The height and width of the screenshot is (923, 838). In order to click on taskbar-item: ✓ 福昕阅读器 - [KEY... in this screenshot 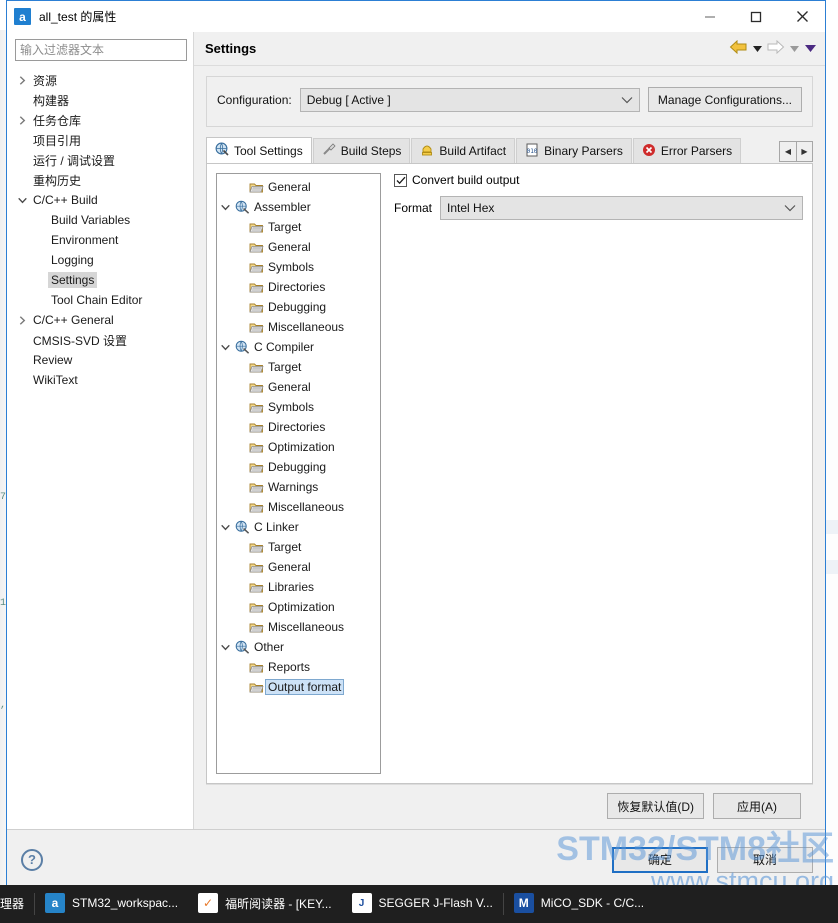, I will do `click(264, 904)`.